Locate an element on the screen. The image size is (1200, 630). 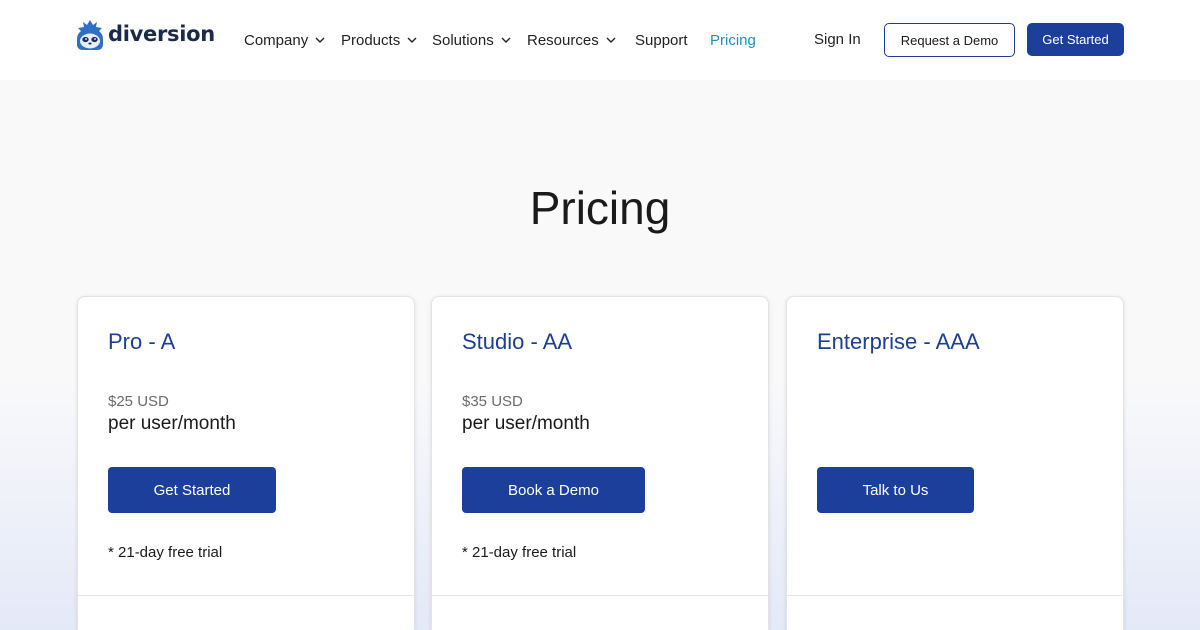
nav-item-support: Support is located at coordinates (661, 40).